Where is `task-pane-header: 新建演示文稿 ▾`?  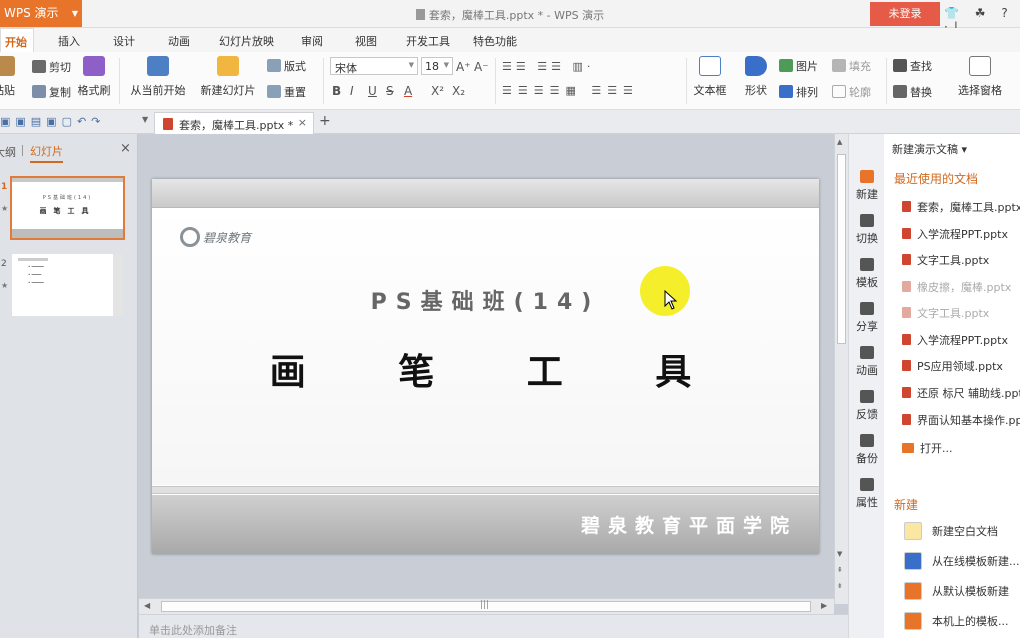 task-pane-header: 新建演示文稿 ▾ is located at coordinates (929, 149).